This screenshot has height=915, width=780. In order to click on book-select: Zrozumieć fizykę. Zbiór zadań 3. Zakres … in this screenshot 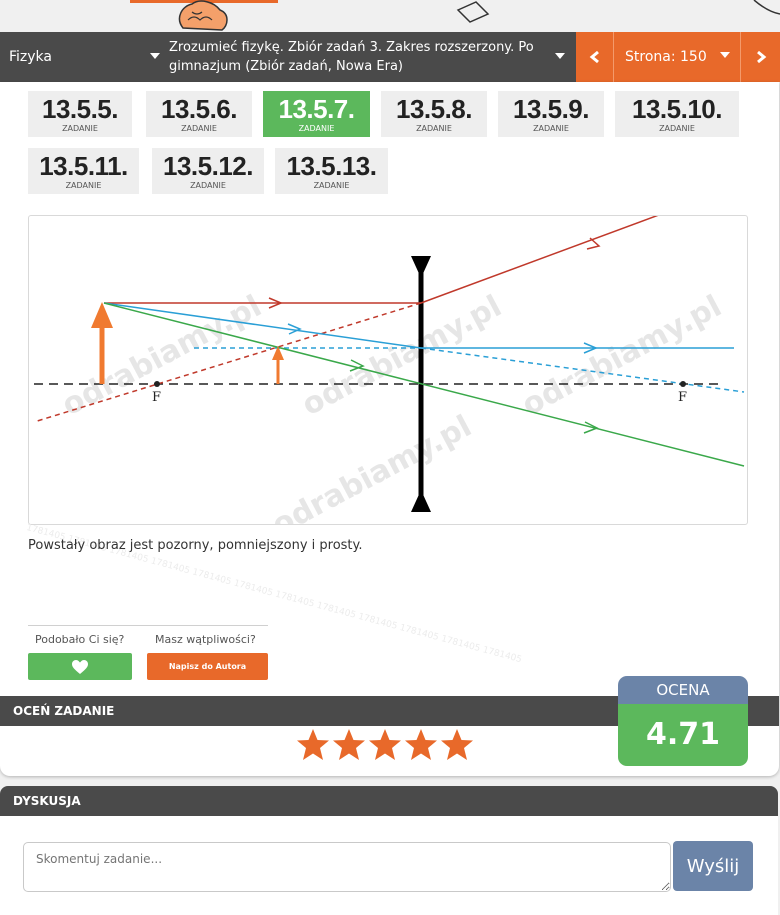, I will do `click(370, 57)`.